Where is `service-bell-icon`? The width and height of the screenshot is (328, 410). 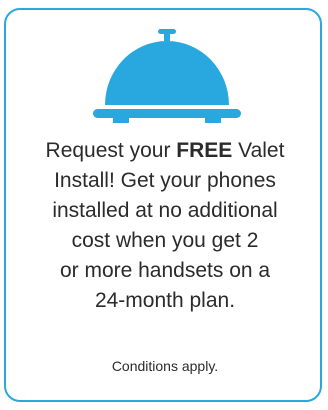 service-bell-icon is located at coordinates (167, 76).